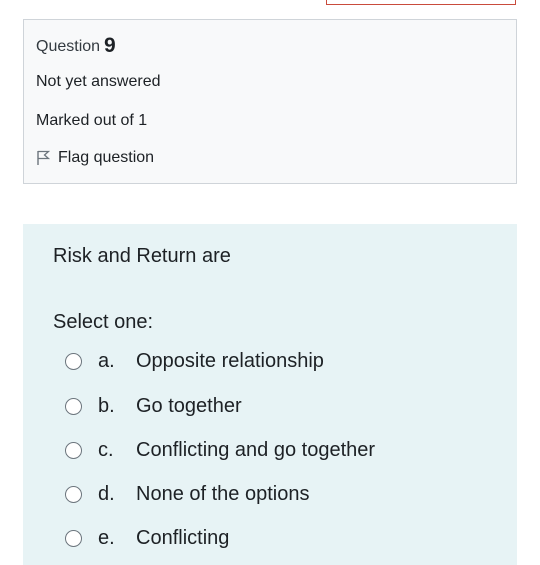 This screenshot has width=540, height=565. What do you see at coordinates (421, 2) in the screenshot?
I see `previous-element-border` at bounding box center [421, 2].